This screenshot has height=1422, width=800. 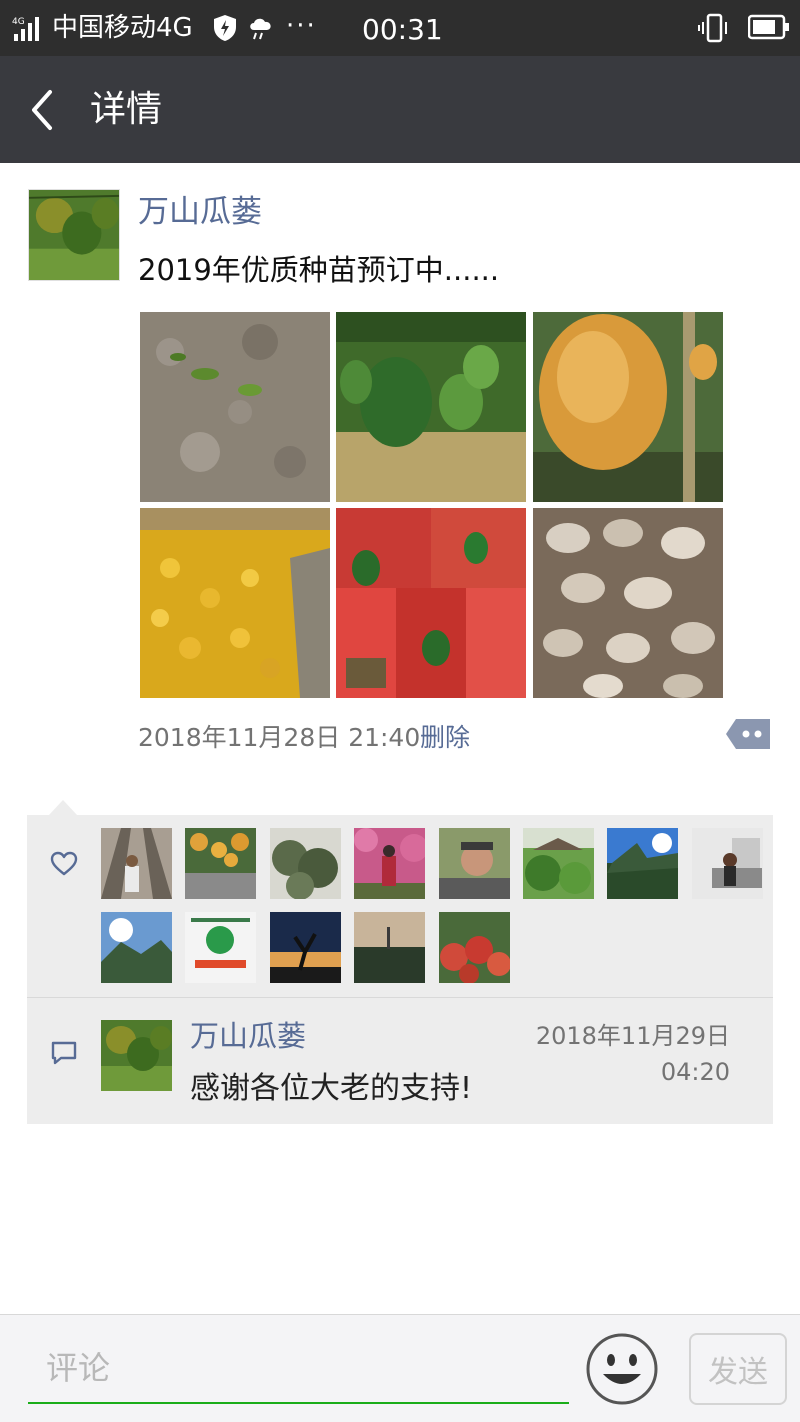 What do you see at coordinates (331, 1088) in the screenshot?
I see `comment-text: 感谢各位大老的支持!` at bounding box center [331, 1088].